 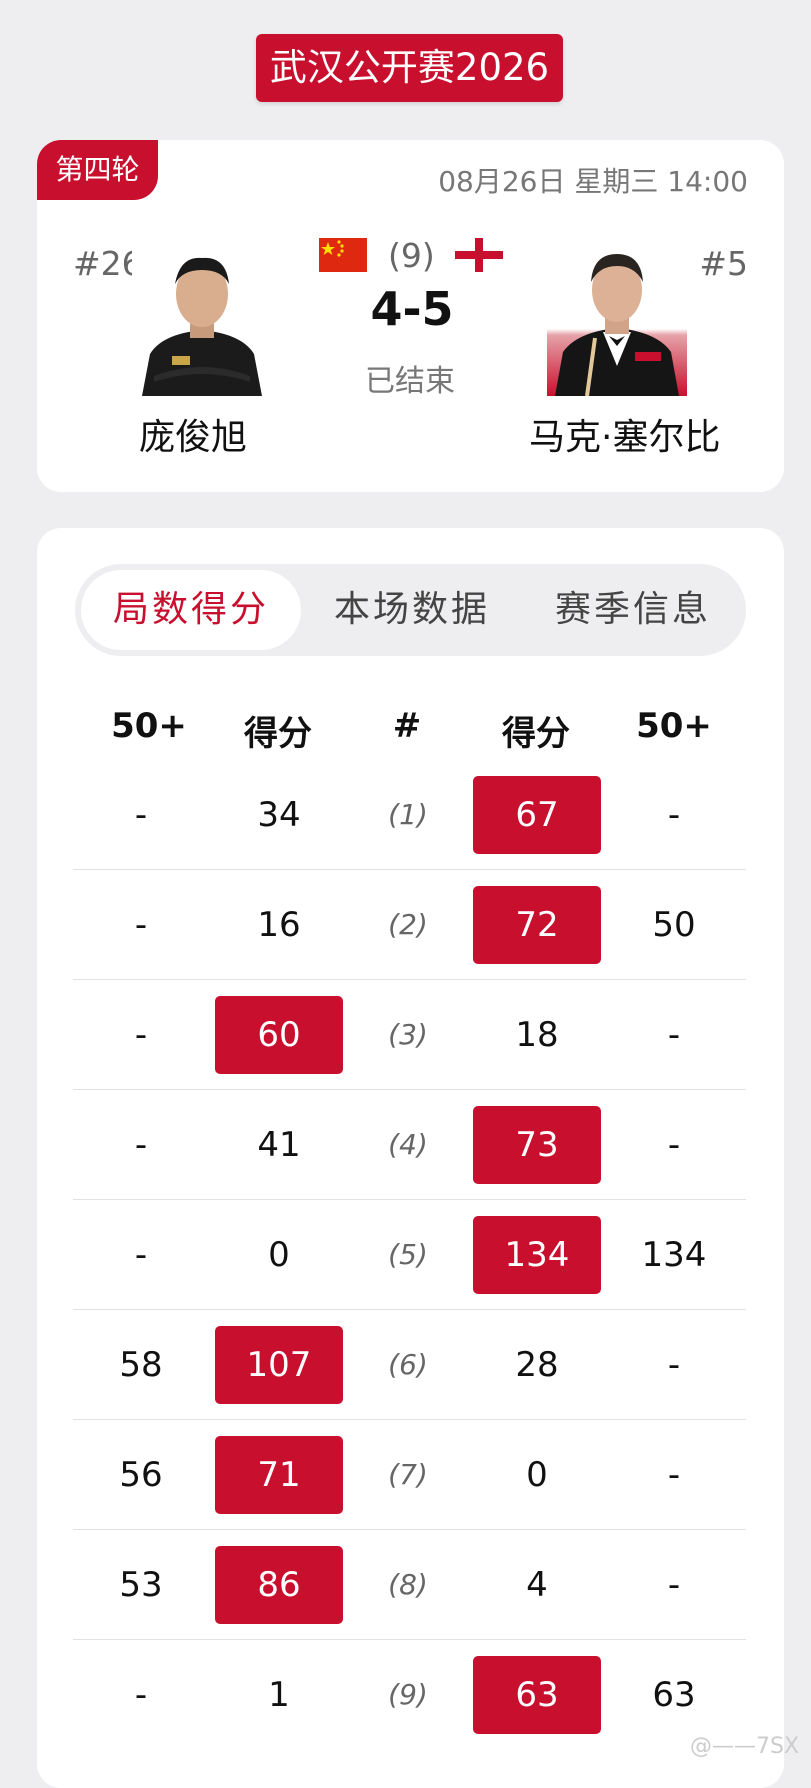 What do you see at coordinates (141, 1475) in the screenshot?
I see `left-break: 56` at bounding box center [141, 1475].